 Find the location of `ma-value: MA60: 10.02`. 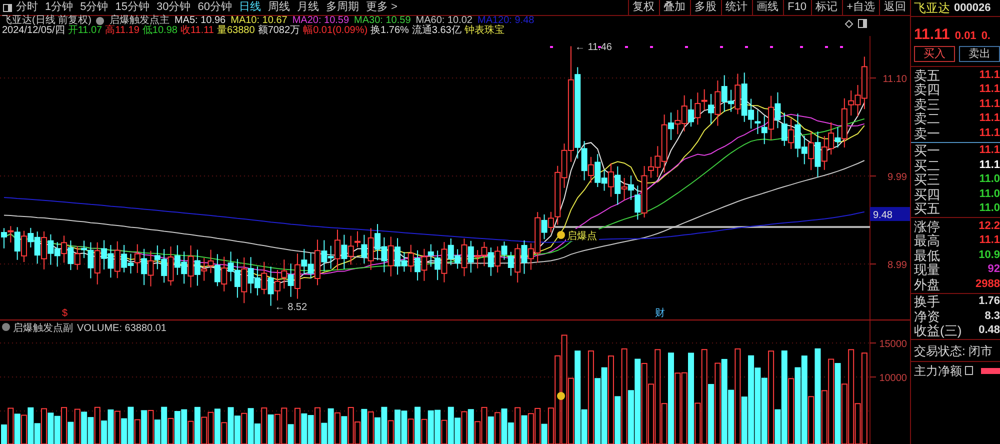

ma-value: MA60: 10.02 is located at coordinates (444, 21).